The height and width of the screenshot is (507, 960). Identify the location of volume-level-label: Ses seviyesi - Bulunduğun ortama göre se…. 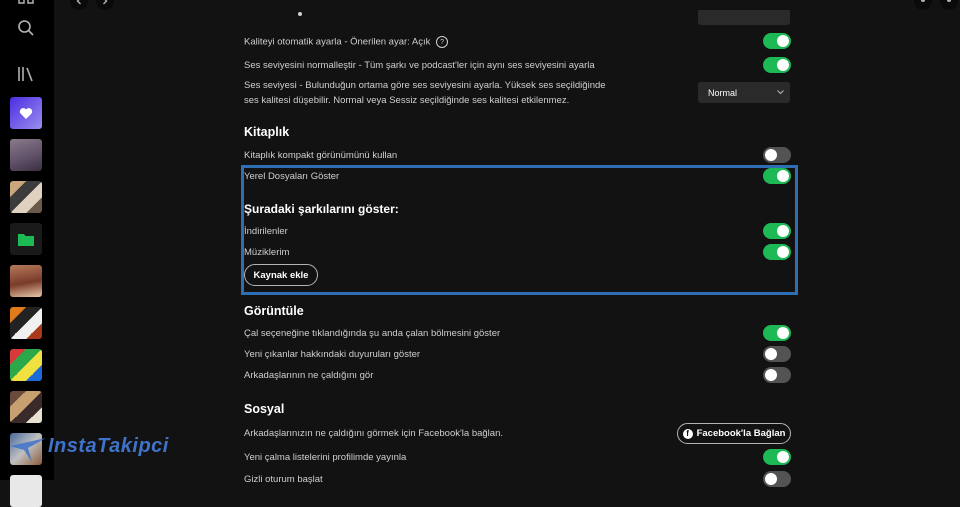
(425, 93).